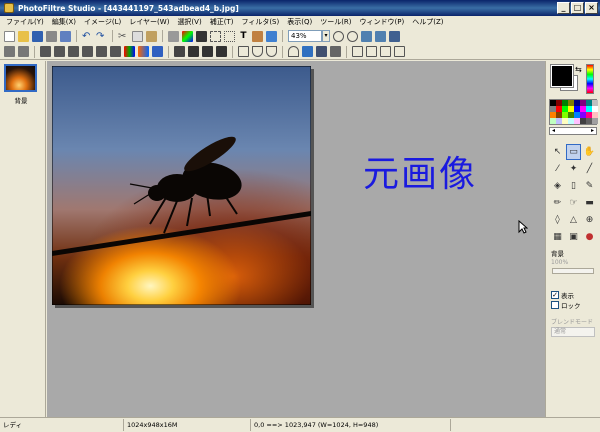 This screenshot has height=432, width=600. Describe the element at coordinates (257, 36) in the screenshot. I see `stamp-icon` at that location.